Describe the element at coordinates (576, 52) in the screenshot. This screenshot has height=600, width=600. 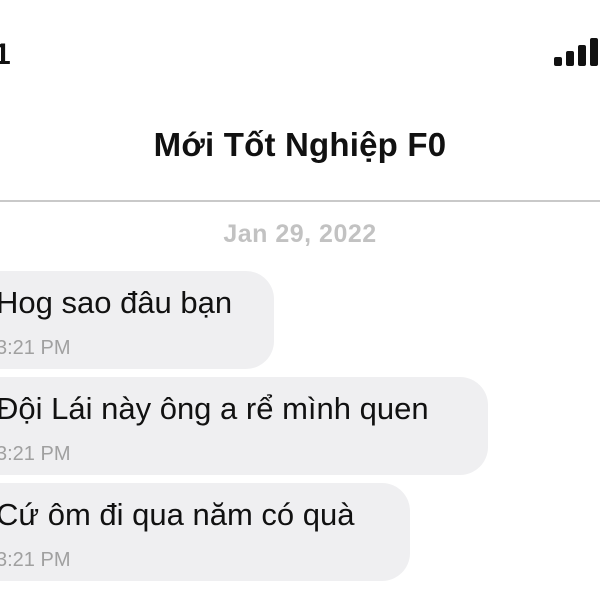
I see `signal-bars-icon` at that location.